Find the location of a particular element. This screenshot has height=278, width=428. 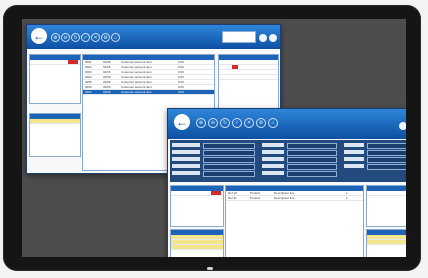

cell-id: 0002 is located at coordinates (88, 67).